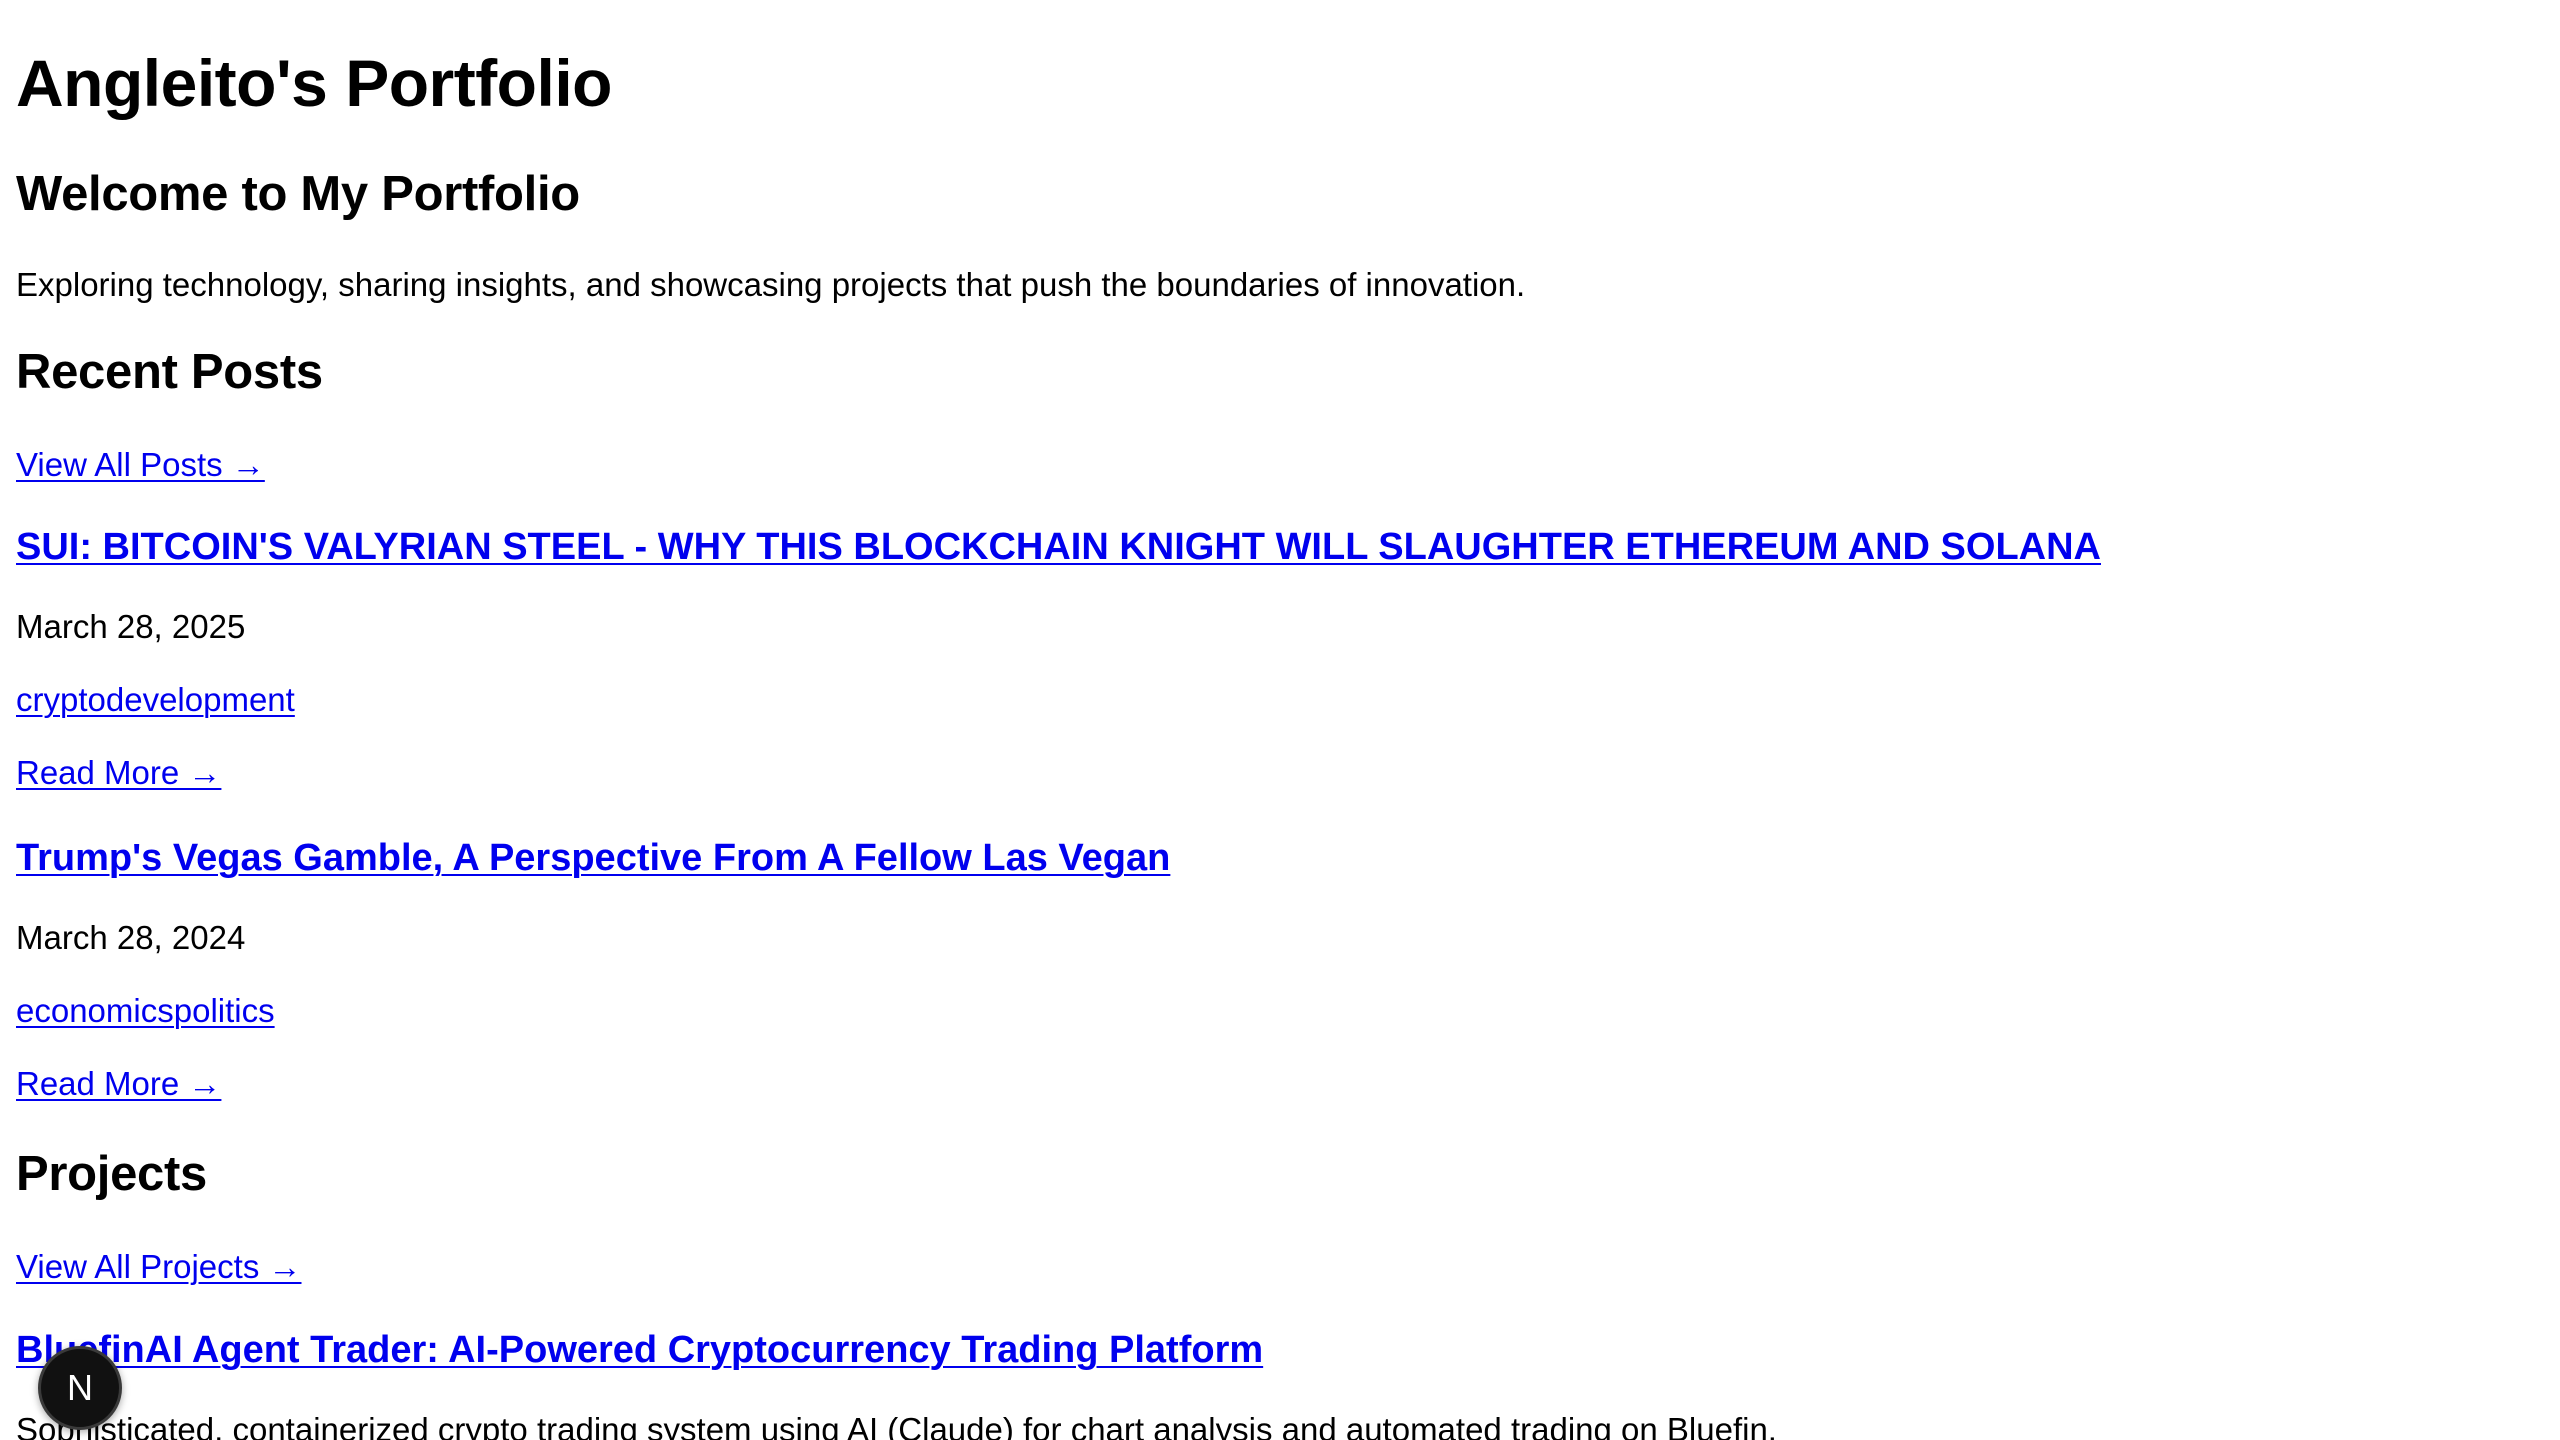 The image size is (2560, 1440). Describe the element at coordinates (140, 465) in the screenshot. I see `view-all-posts-link: View All Posts →` at that location.